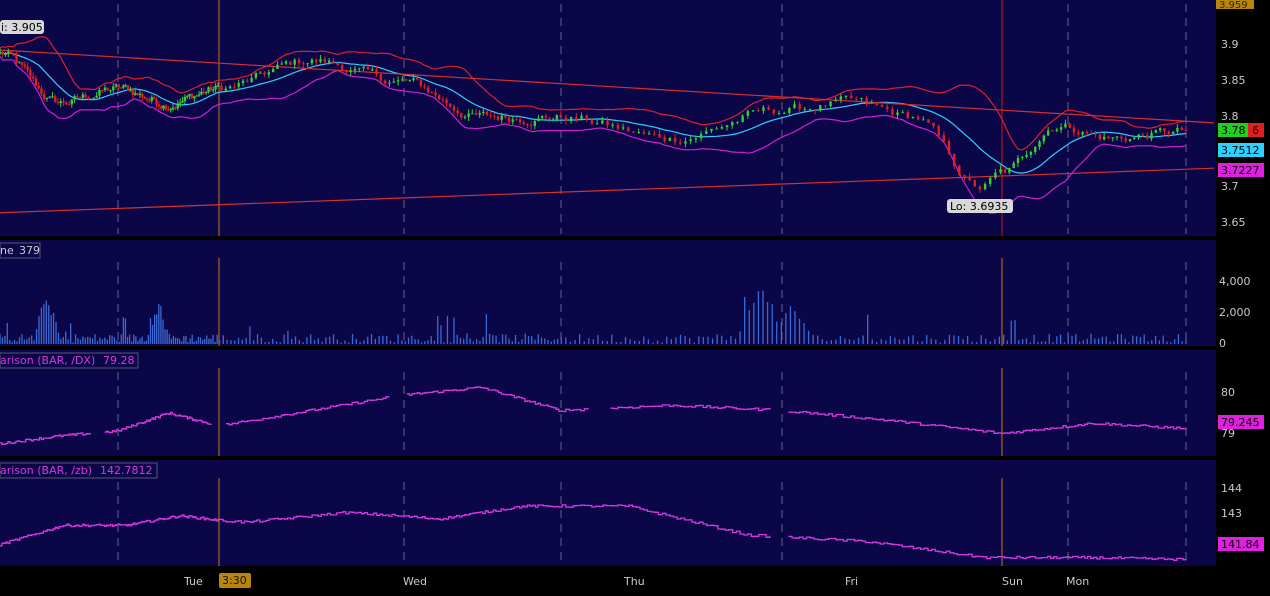  What do you see at coordinates (1077, 581) in the screenshot?
I see `x-label-mon: Mon` at bounding box center [1077, 581].